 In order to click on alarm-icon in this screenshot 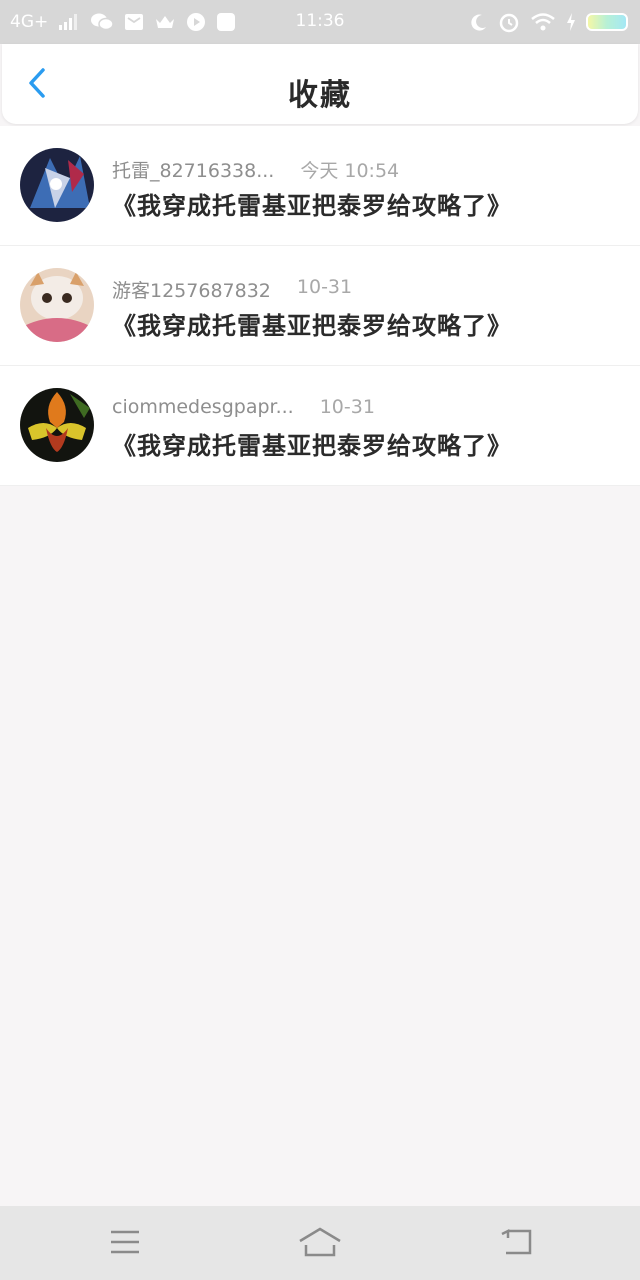, I will do `click(509, 22)`.